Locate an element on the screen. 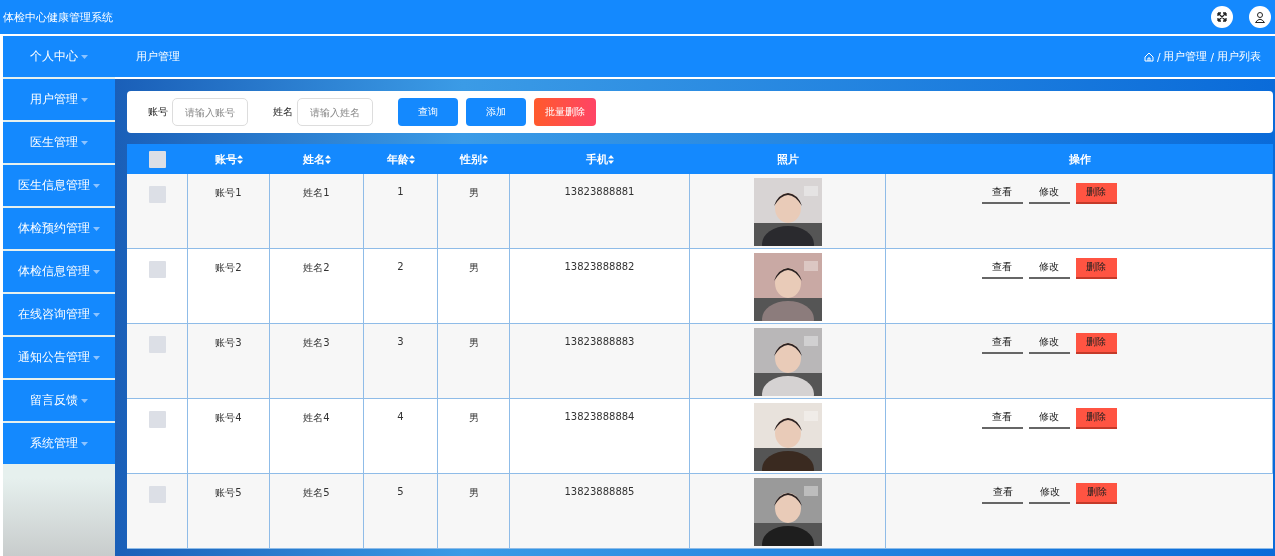 The image size is (1275, 556). table-cell: 姓名5 is located at coordinates (316, 493).